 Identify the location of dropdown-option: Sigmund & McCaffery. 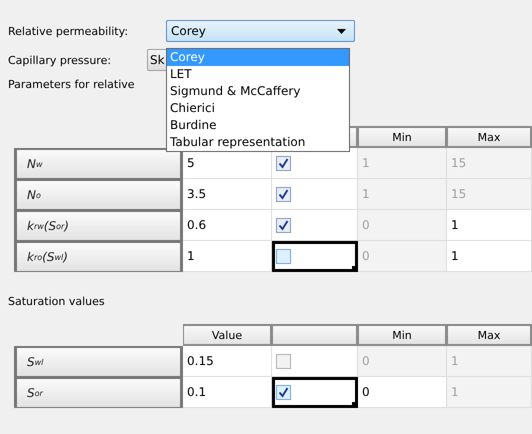
(258, 91).